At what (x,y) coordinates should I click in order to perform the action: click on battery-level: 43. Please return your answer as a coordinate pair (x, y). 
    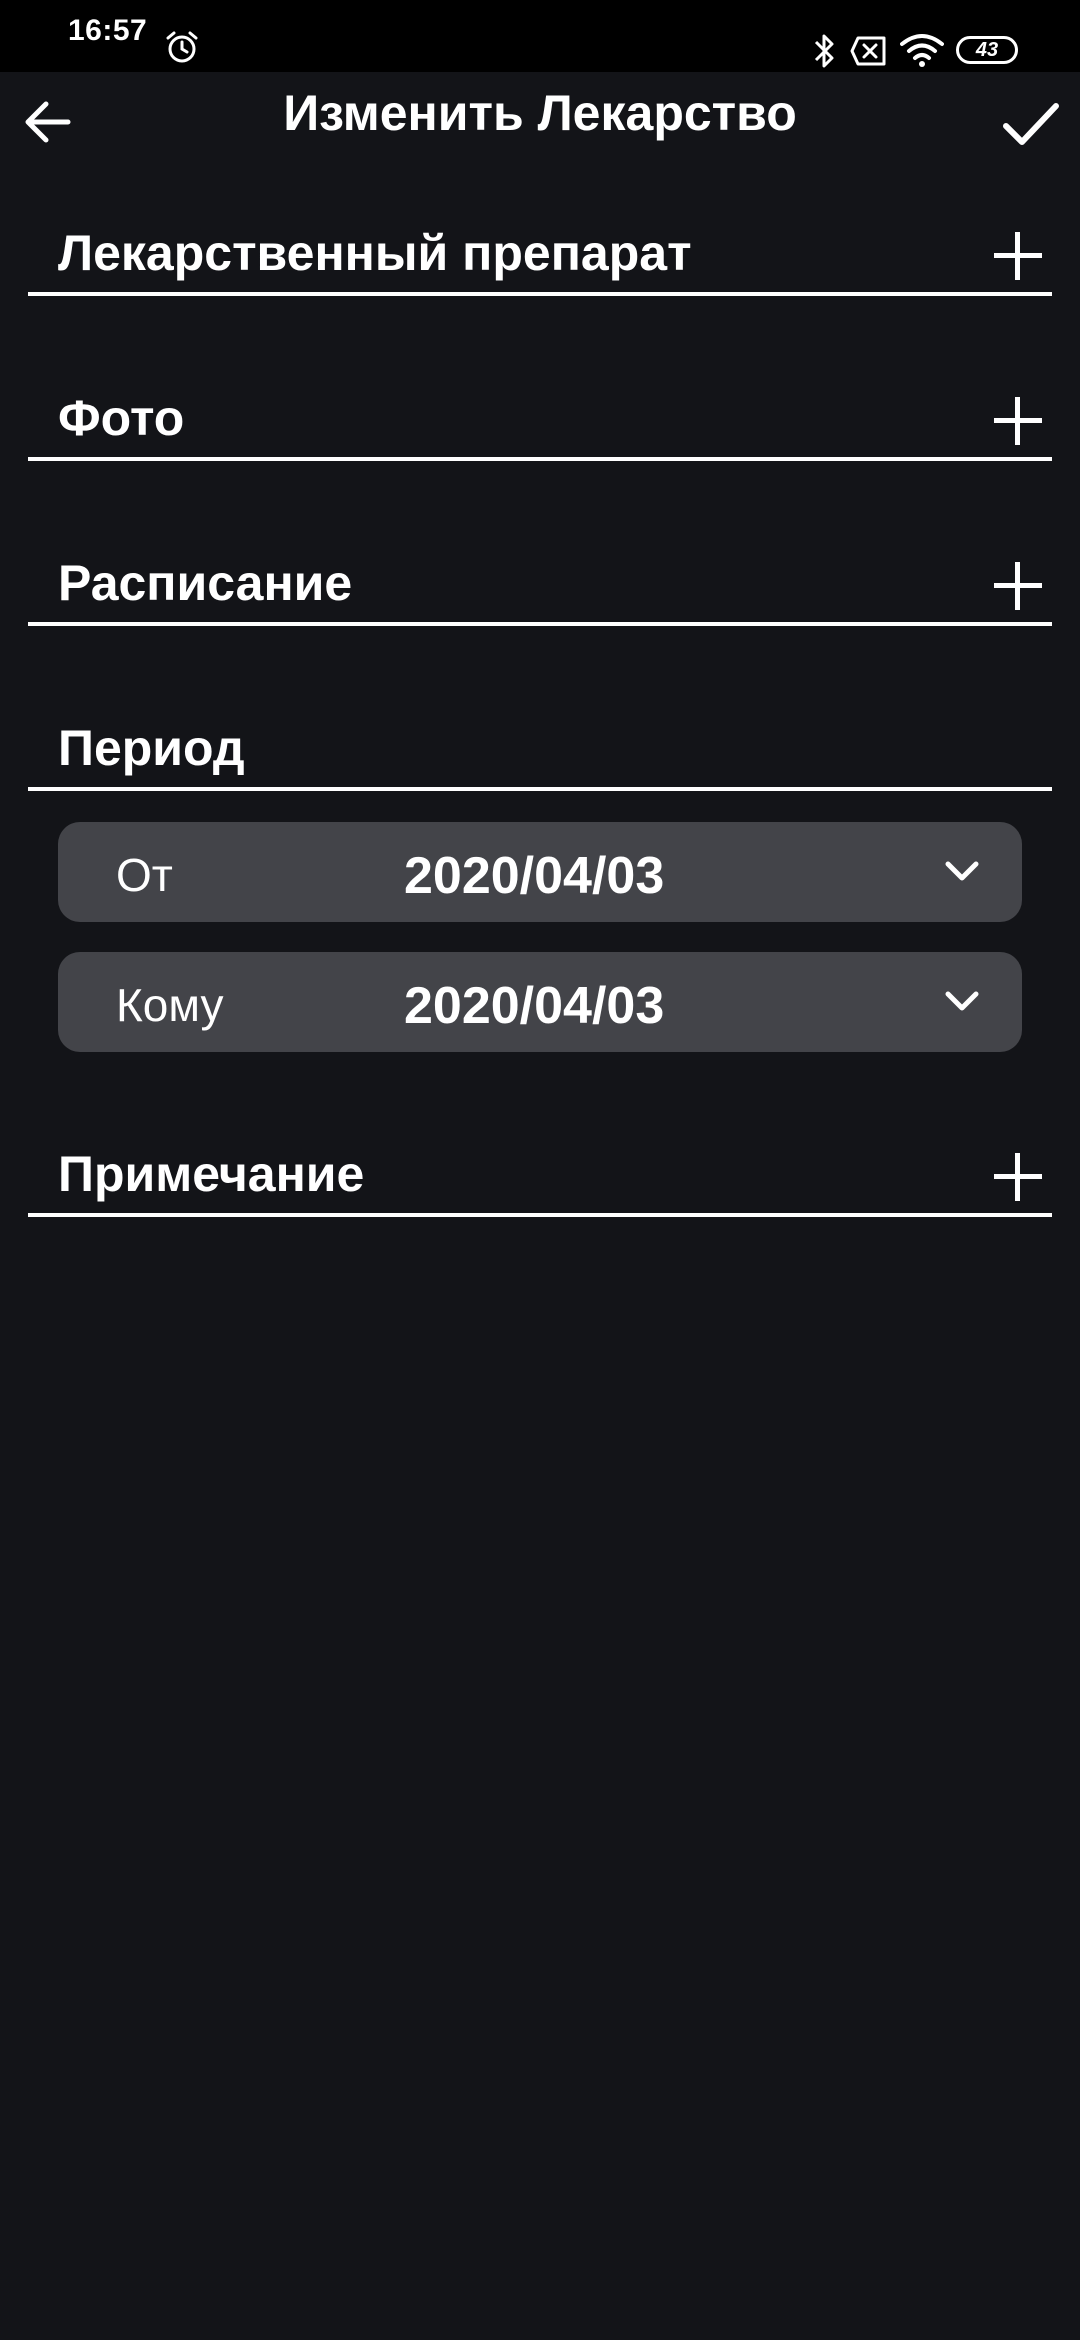
    Looking at the image, I should click on (987, 50).